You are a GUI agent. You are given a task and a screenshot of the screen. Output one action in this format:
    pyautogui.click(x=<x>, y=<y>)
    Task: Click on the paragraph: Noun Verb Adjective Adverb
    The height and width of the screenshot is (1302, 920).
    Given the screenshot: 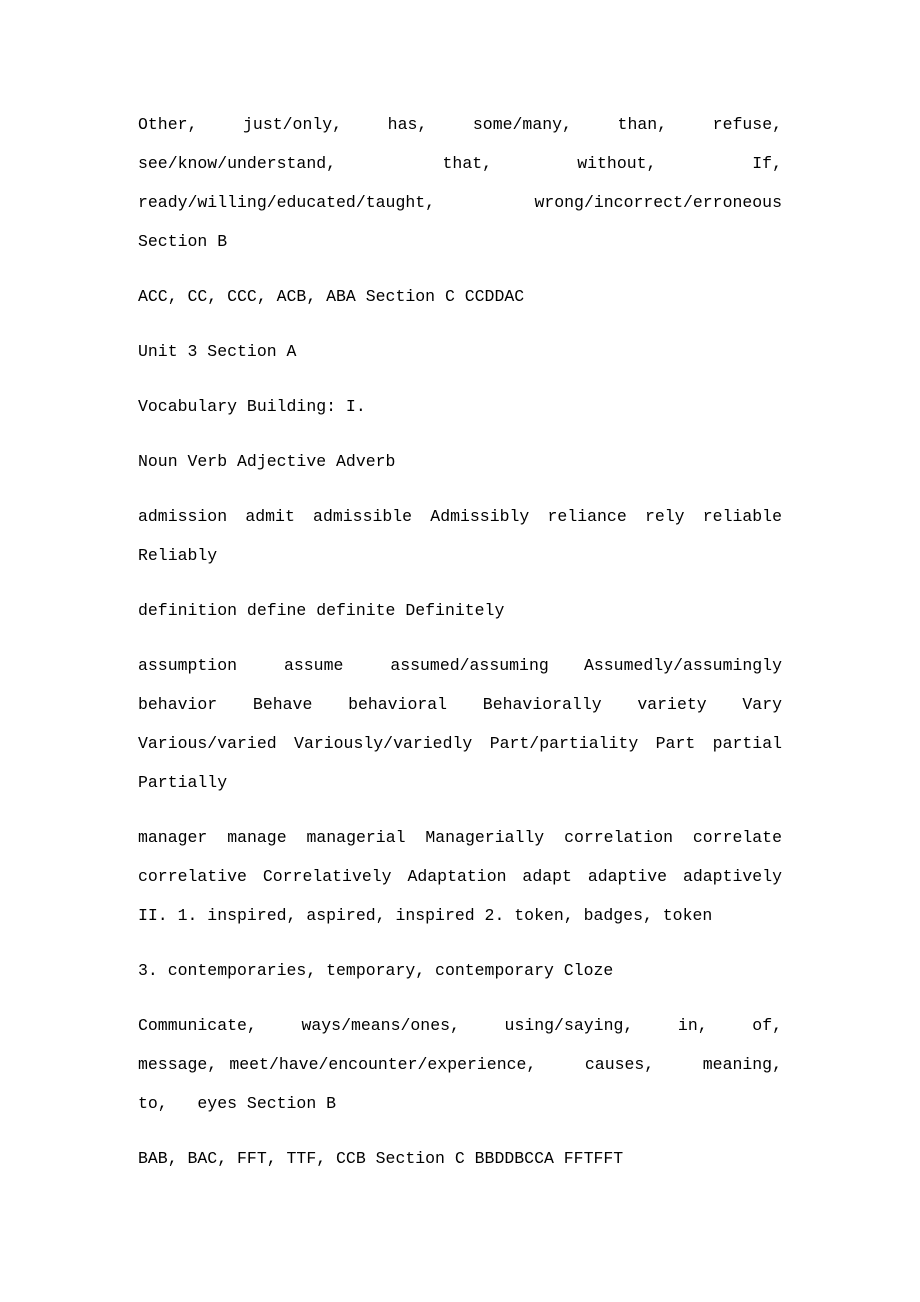 What is the action you would take?
    pyautogui.click(x=267, y=461)
    